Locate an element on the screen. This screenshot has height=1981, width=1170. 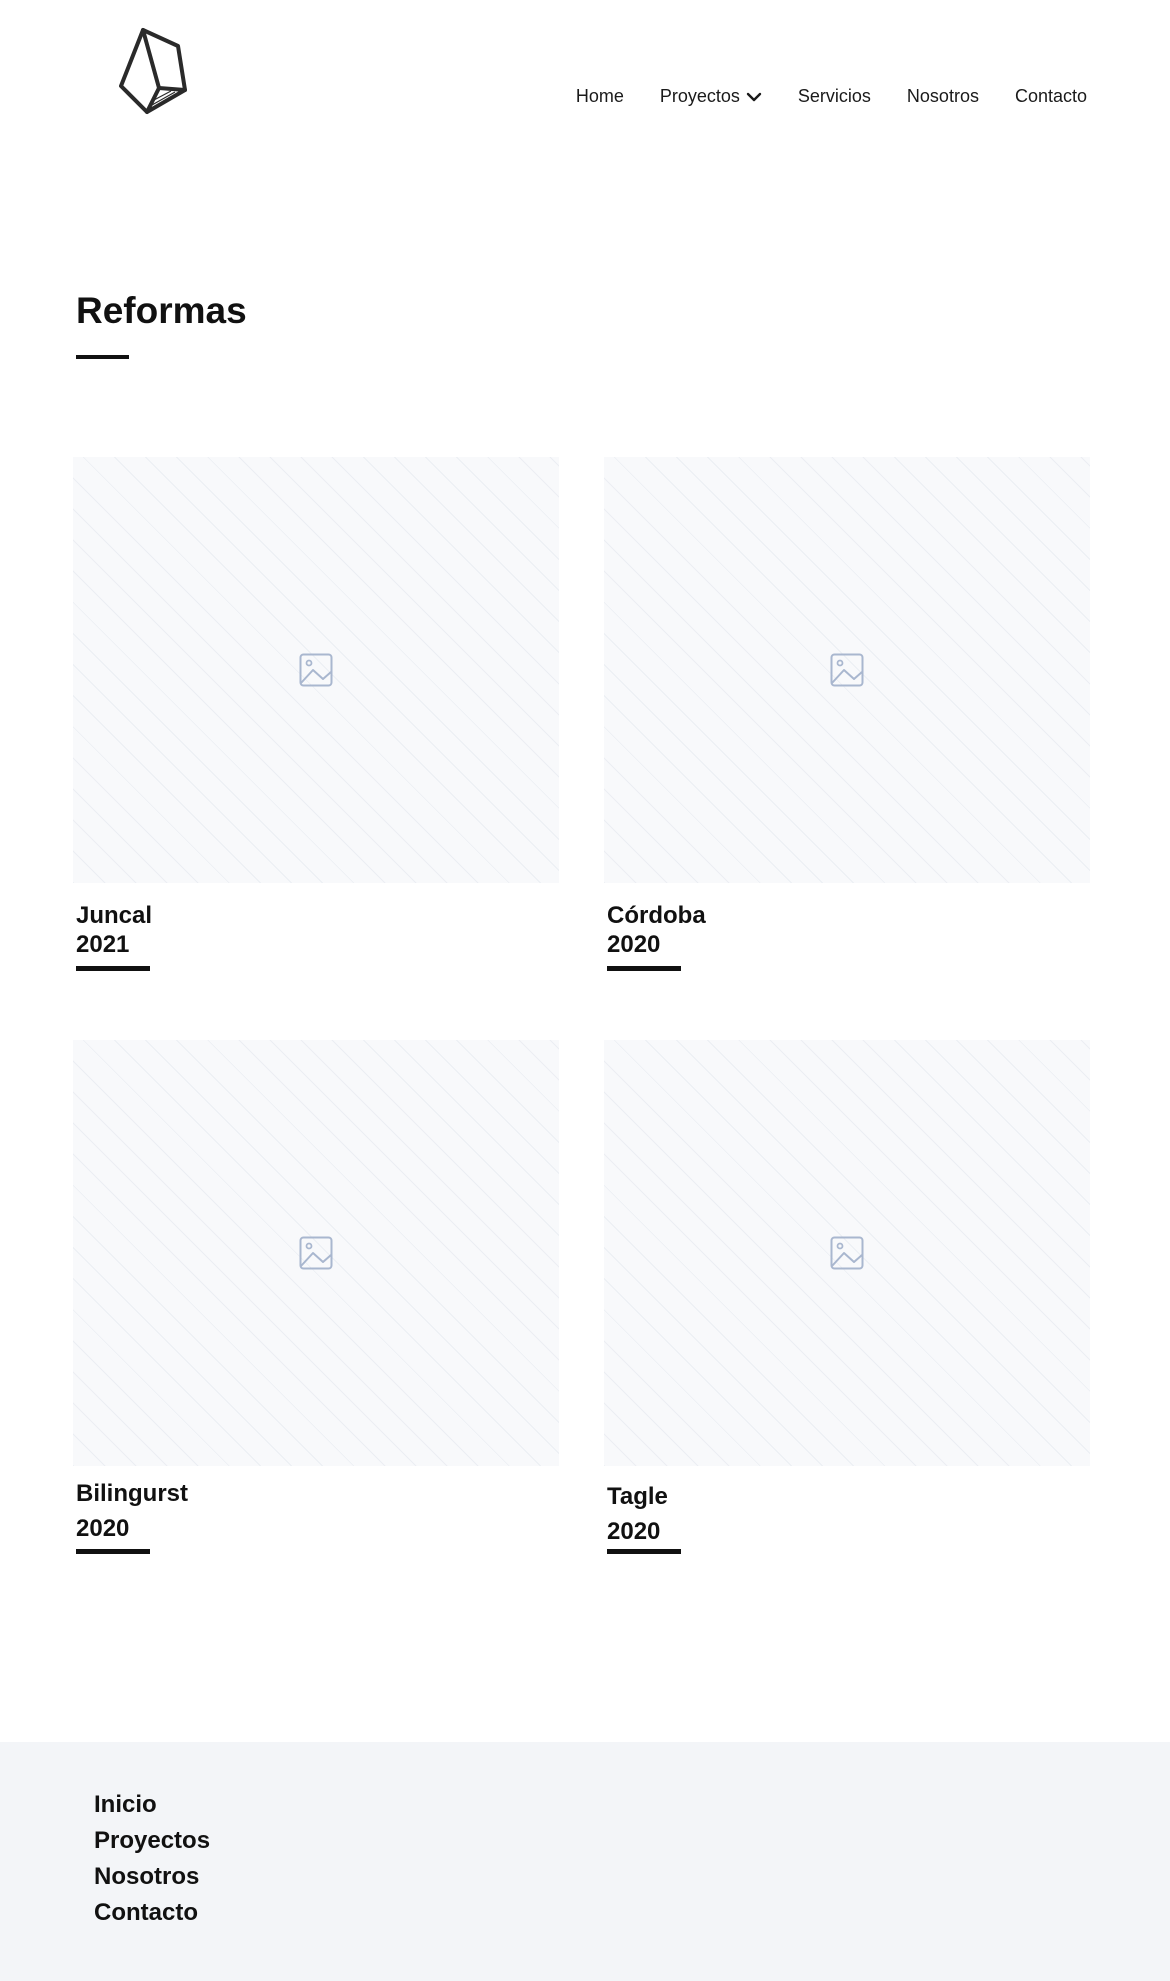
nav-servicios: Servicios is located at coordinates (834, 96).